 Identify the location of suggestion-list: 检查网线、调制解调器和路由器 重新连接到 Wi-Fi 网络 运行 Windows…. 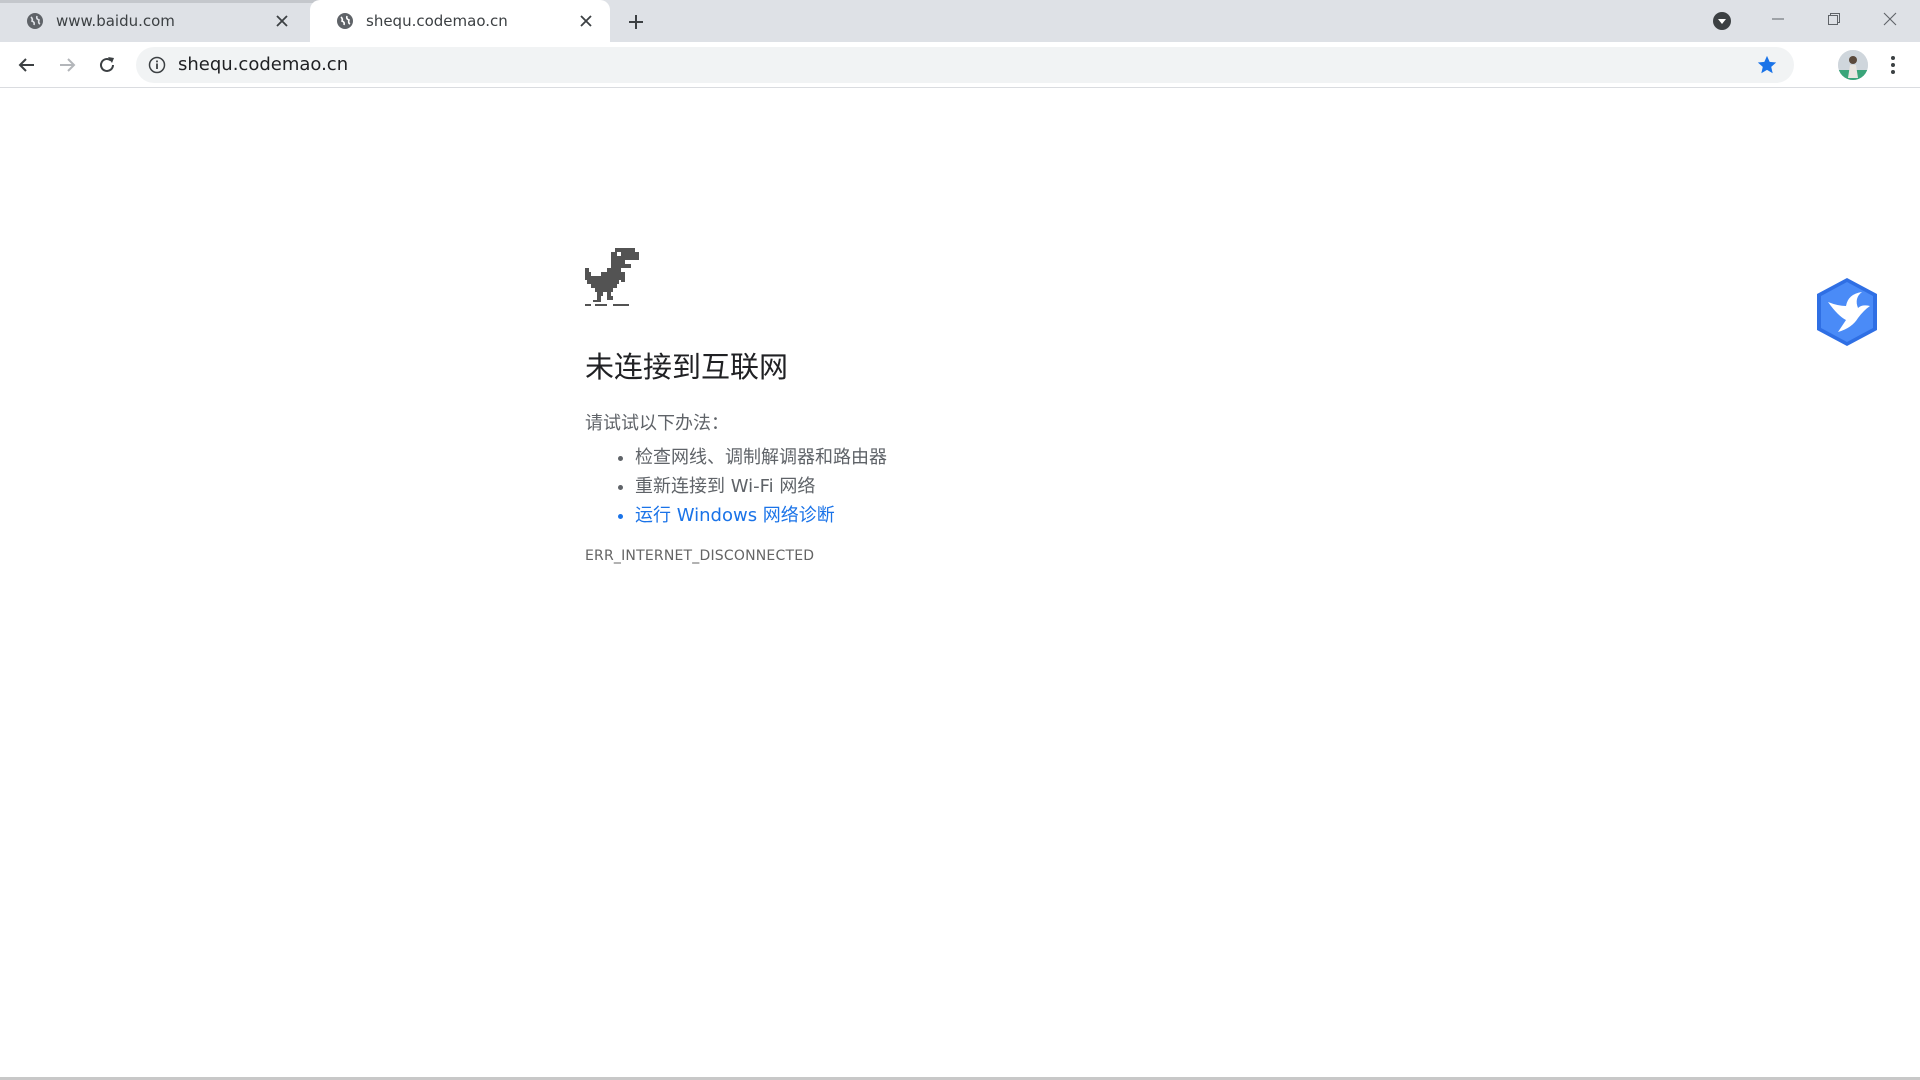
(935, 486).